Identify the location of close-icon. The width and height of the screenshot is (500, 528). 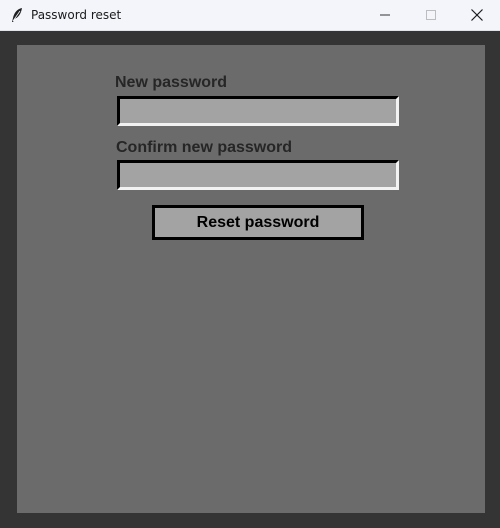
(477, 15).